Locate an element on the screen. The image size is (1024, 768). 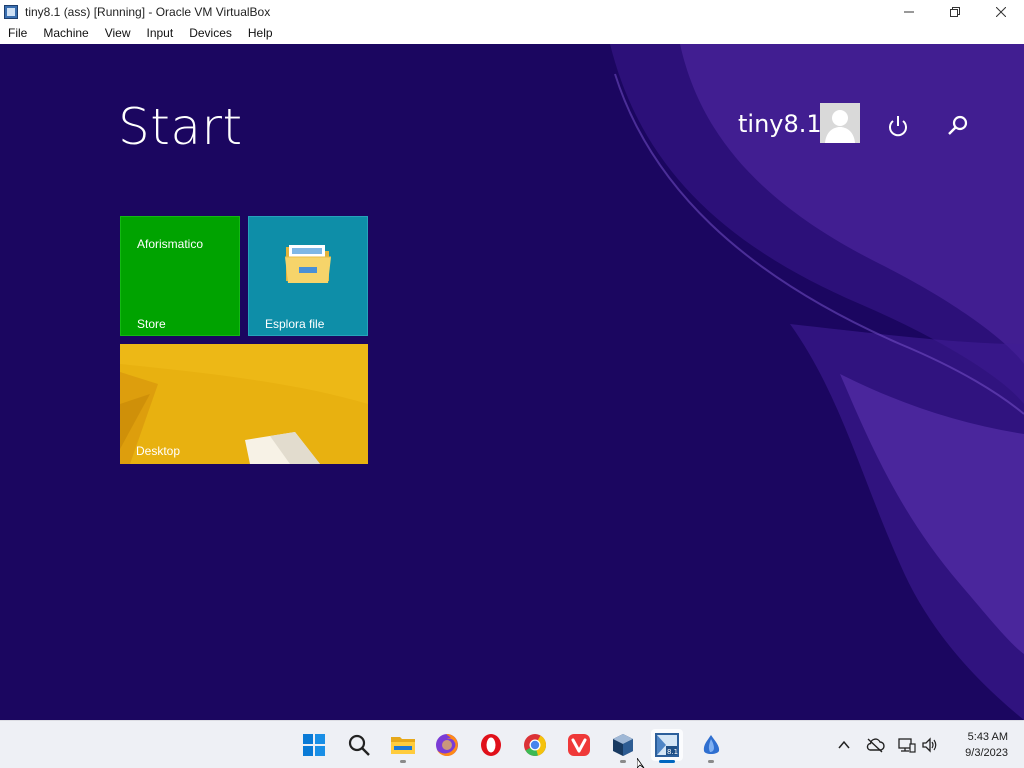
taskbar-file-explorer is located at coordinates (403, 746).